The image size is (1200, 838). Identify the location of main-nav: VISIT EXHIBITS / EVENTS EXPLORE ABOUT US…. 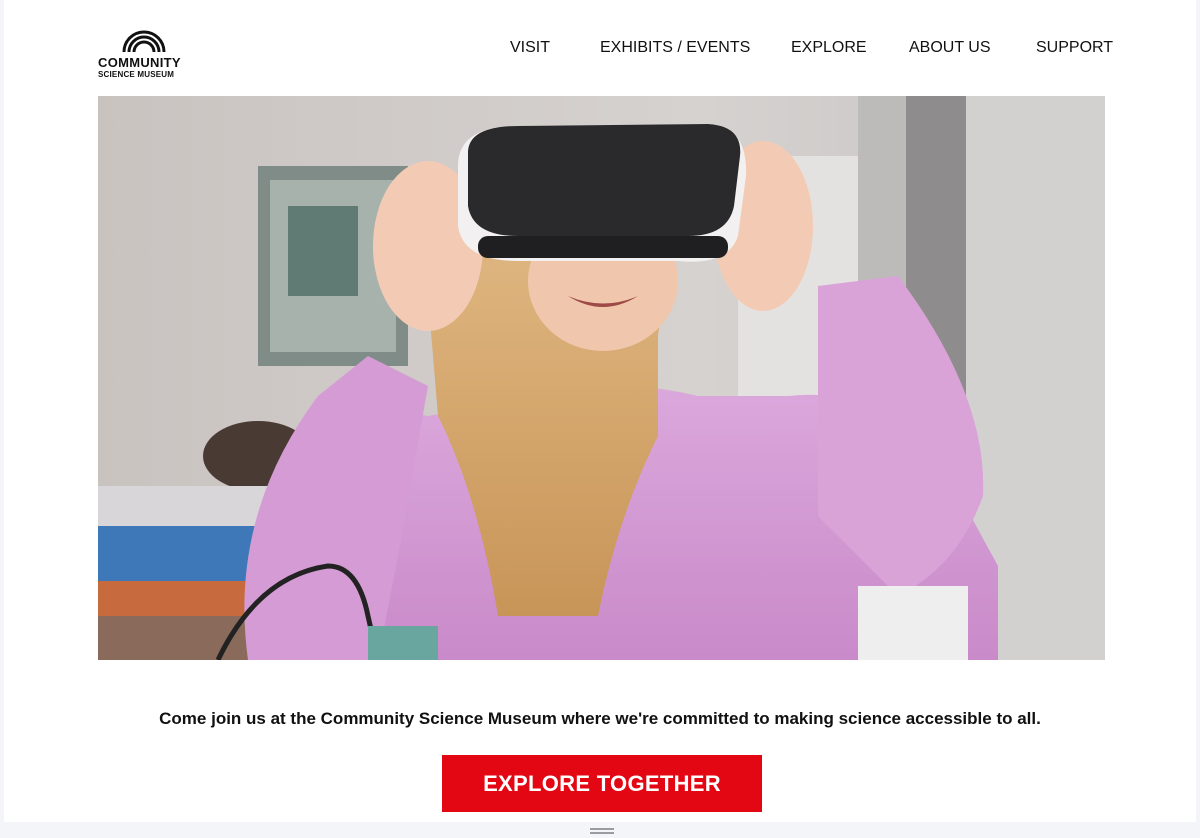
(600, 48).